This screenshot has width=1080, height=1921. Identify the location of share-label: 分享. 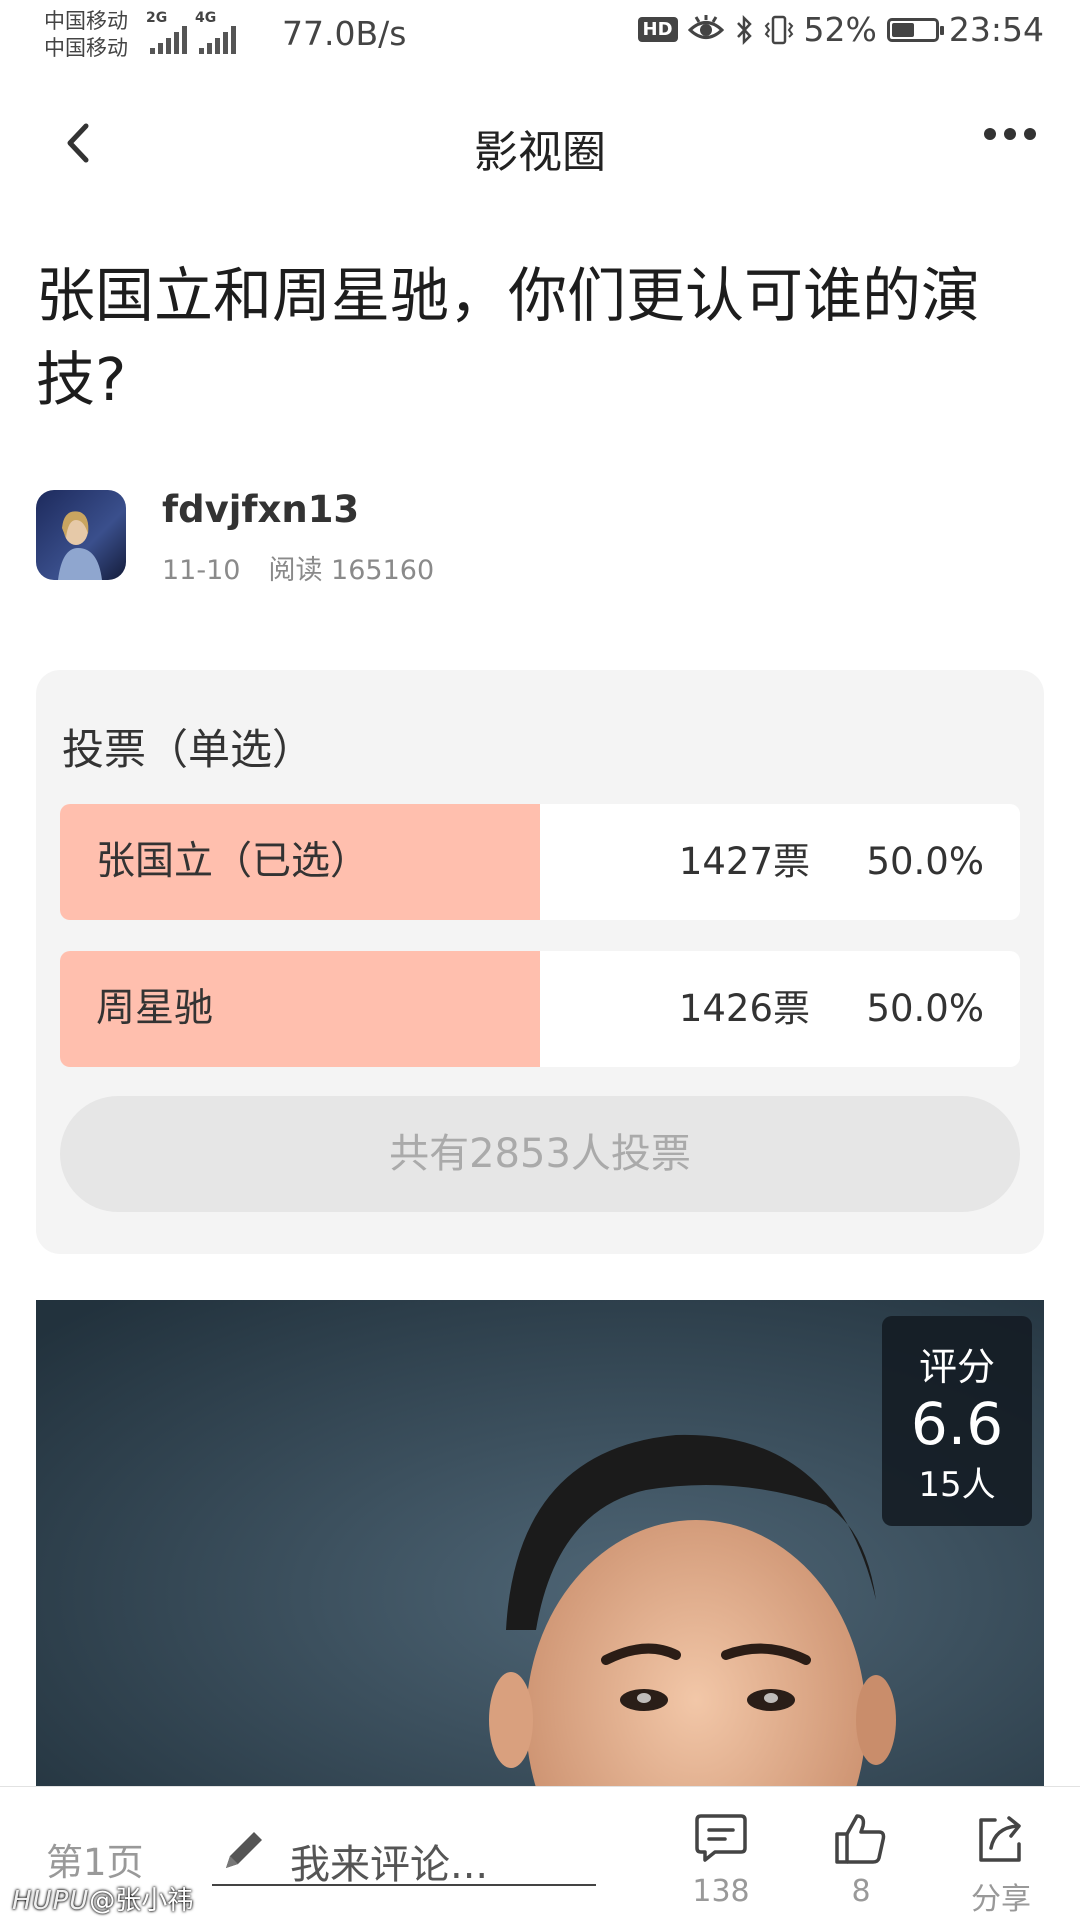
(1001, 1899).